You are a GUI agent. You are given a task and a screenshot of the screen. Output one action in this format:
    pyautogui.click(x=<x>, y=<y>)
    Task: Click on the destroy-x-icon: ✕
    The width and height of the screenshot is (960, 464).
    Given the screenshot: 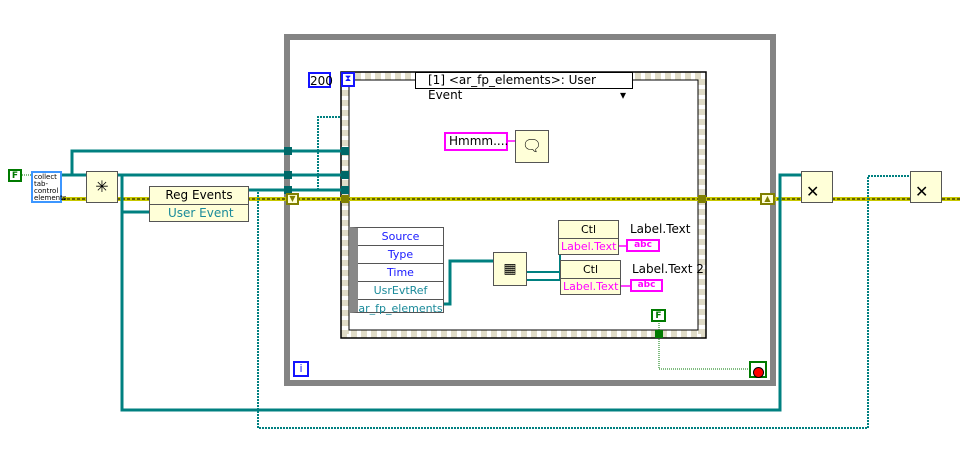 What is the action you would take?
    pyautogui.click(x=813, y=191)
    